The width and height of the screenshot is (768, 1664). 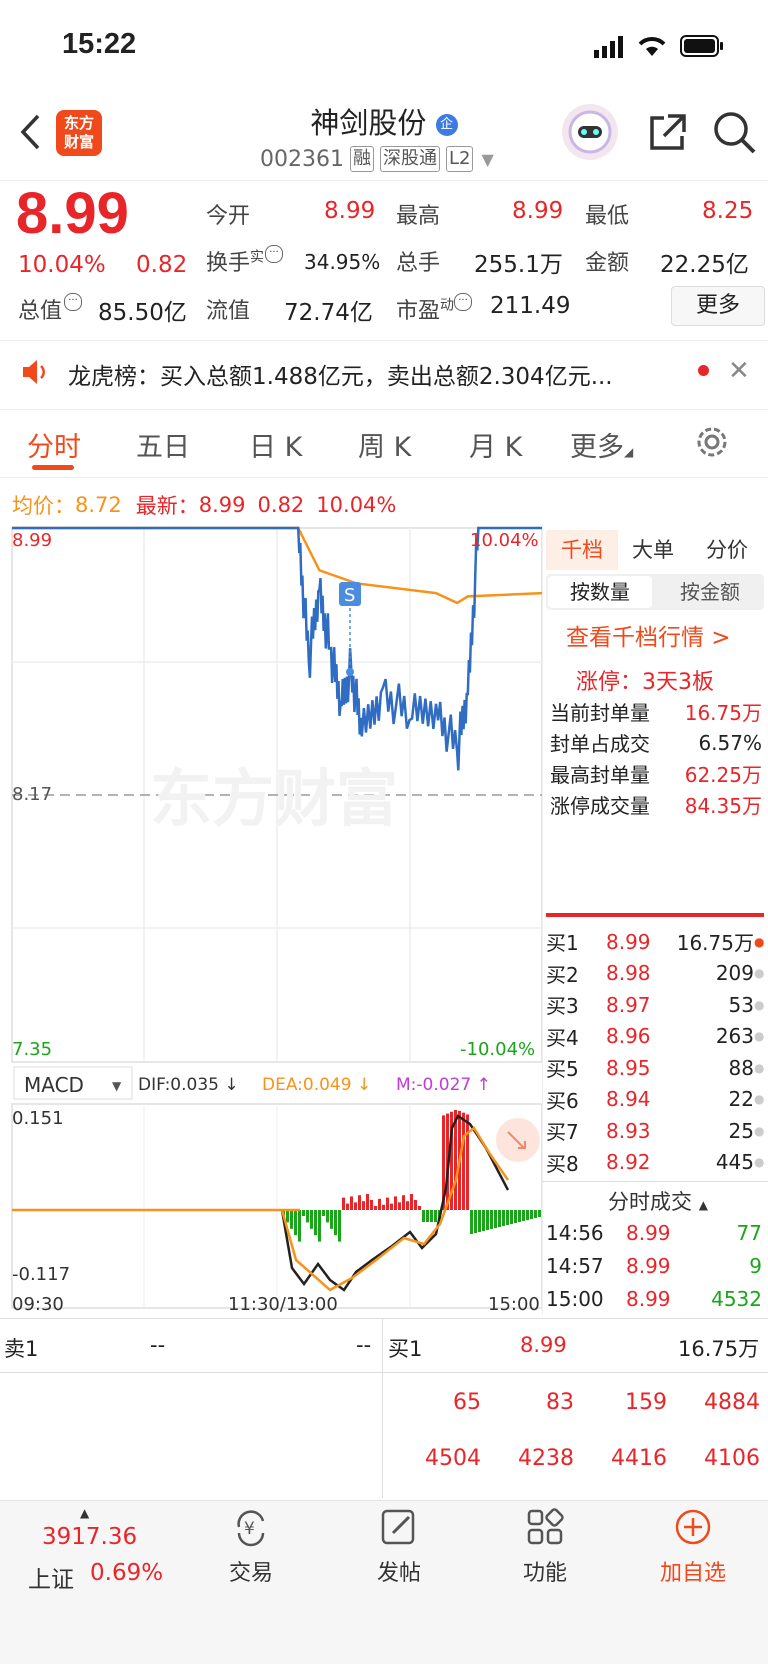 I want to click on buy1-volume: 16.75万, so click(x=719, y=1349).